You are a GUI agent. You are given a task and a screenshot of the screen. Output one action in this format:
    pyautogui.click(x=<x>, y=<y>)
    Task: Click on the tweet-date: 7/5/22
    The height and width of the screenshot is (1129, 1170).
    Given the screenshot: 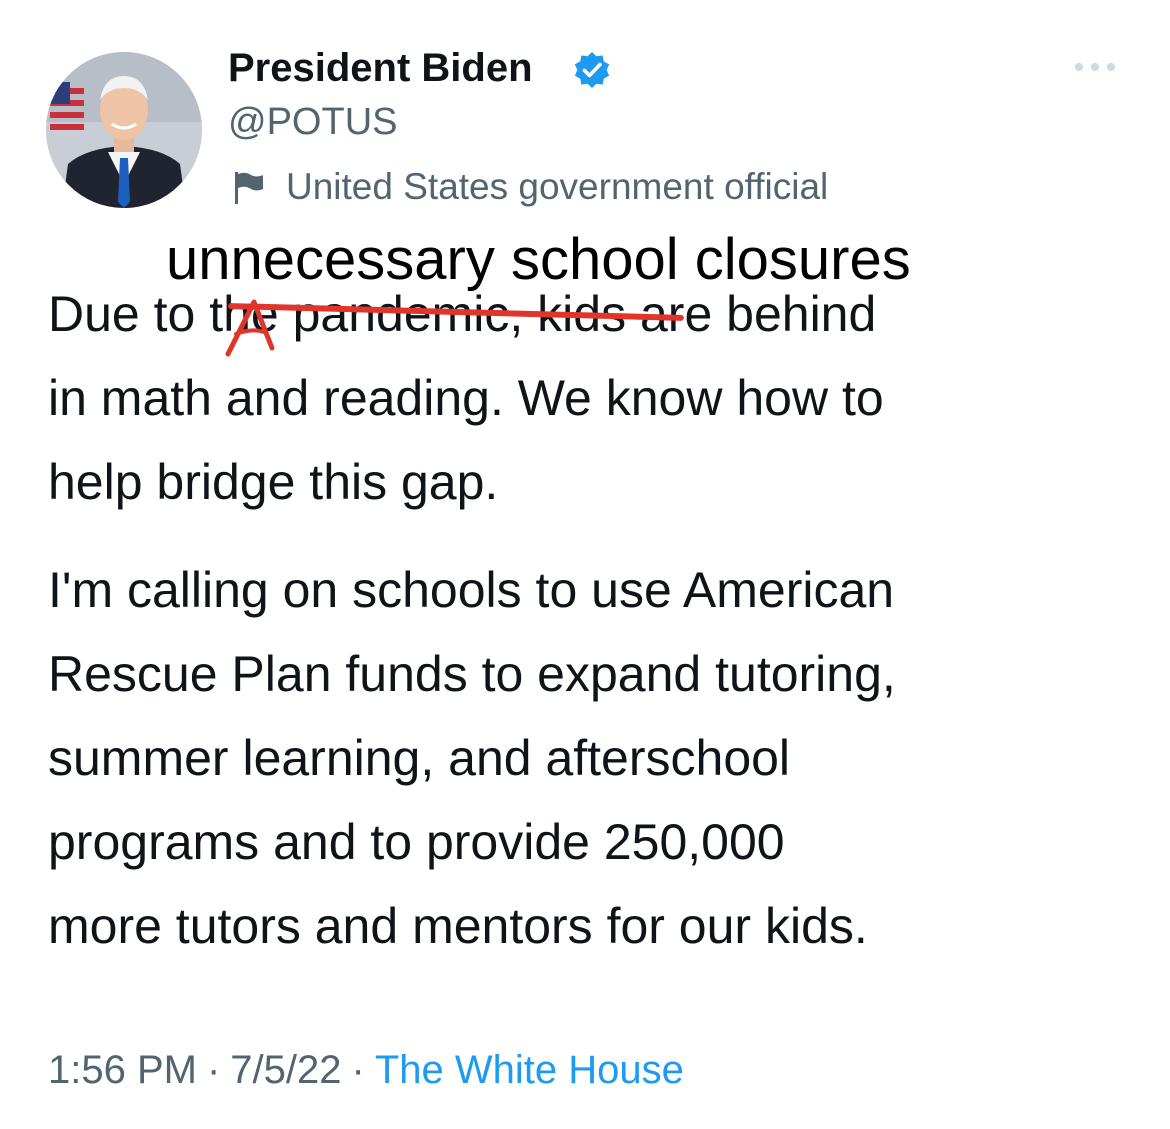 What is the action you would take?
    pyautogui.click(x=285, y=1070)
    